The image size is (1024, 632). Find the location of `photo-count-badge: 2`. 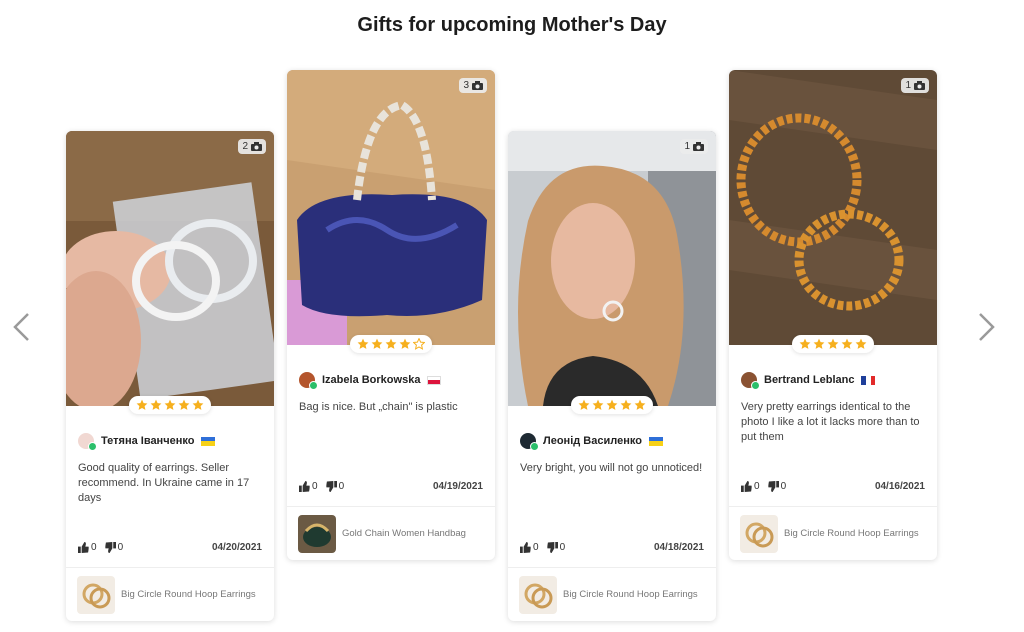

photo-count-badge: 2 is located at coordinates (252, 146).